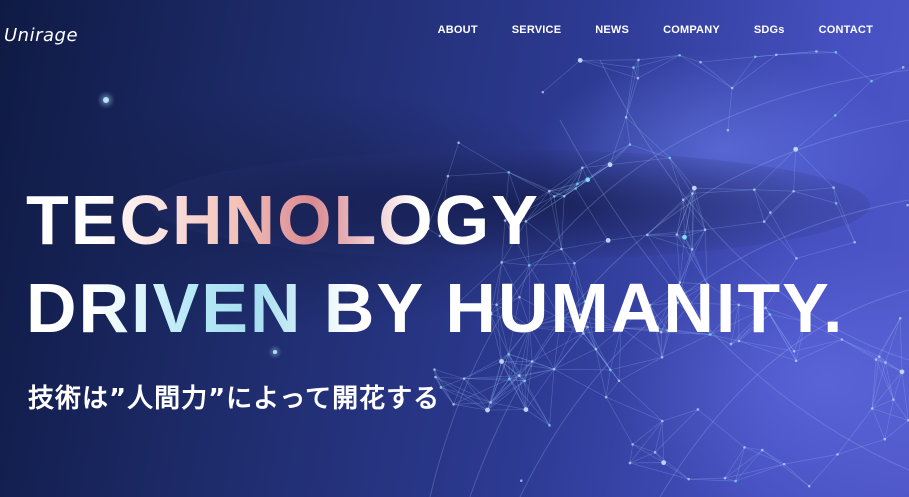 This screenshot has width=909, height=497. I want to click on headline-line-1: TECHNOLOGY, so click(435, 220).